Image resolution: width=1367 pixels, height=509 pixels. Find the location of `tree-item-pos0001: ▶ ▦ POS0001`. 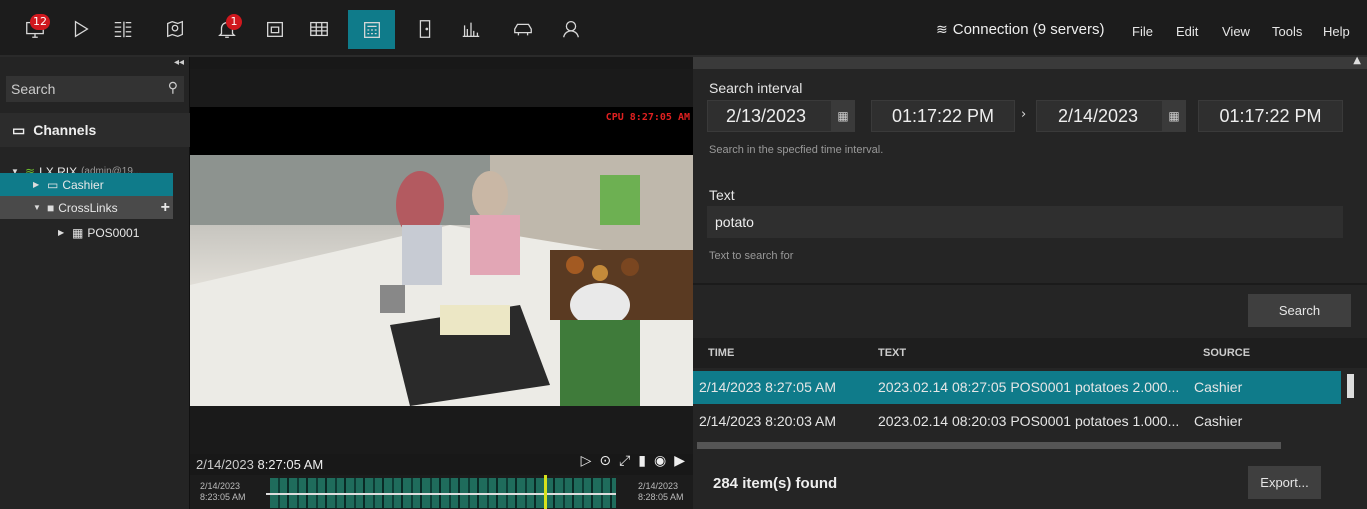

tree-item-pos0001: ▶ ▦ POS0001 is located at coordinates (86, 232).